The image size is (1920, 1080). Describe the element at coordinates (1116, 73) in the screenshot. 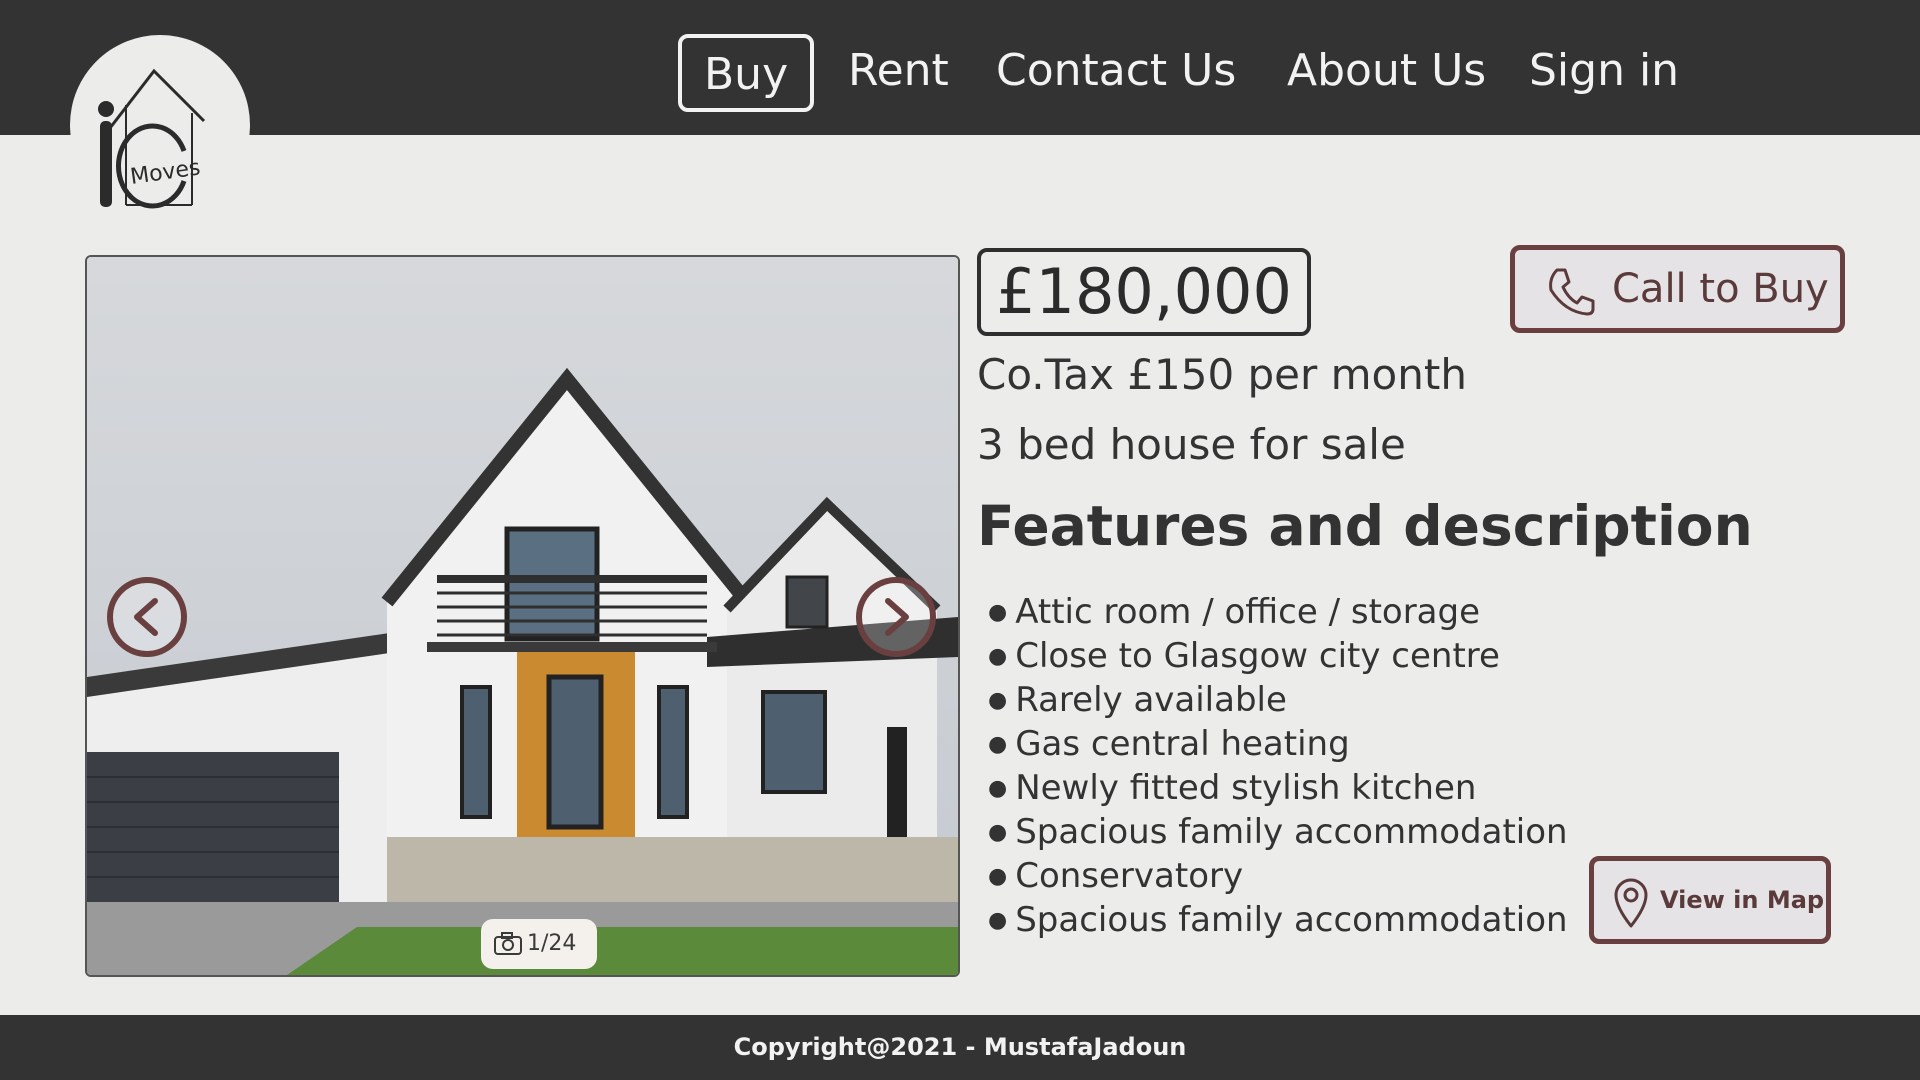

I see `nav-contact-us: Contact Us` at that location.